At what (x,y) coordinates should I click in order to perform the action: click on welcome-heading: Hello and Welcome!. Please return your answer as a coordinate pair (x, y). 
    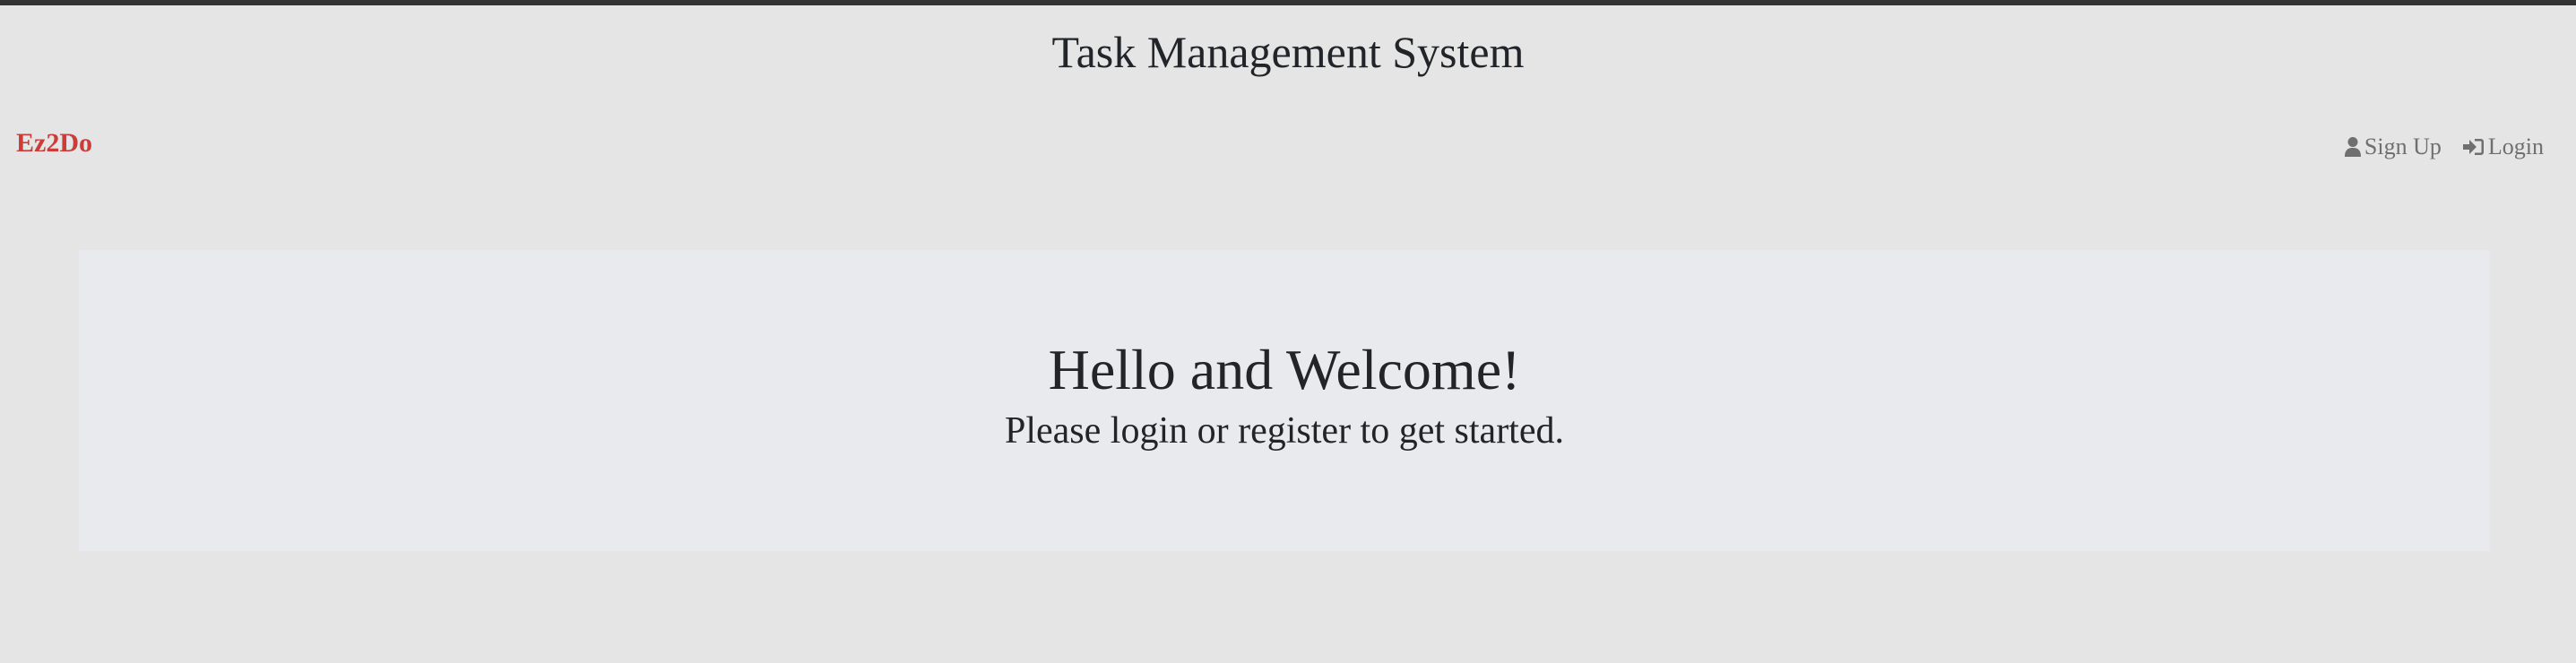
    Looking at the image, I should click on (1284, 369).